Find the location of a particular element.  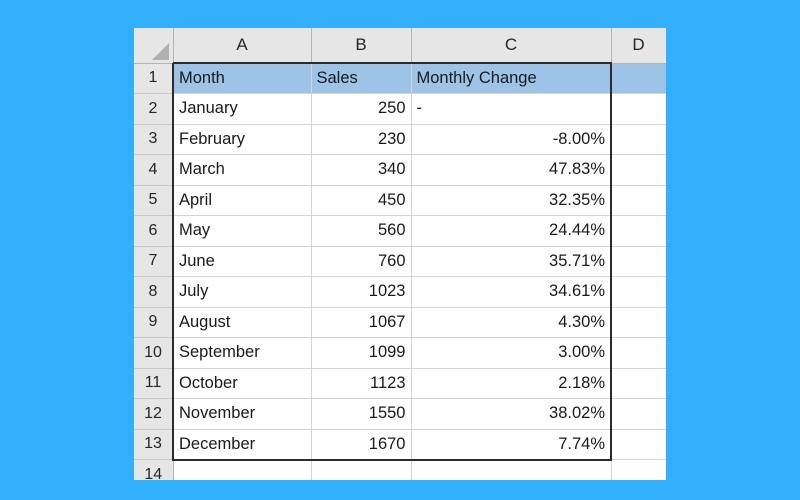

cell-b11: 1123 is located at coordinates (361, 383).